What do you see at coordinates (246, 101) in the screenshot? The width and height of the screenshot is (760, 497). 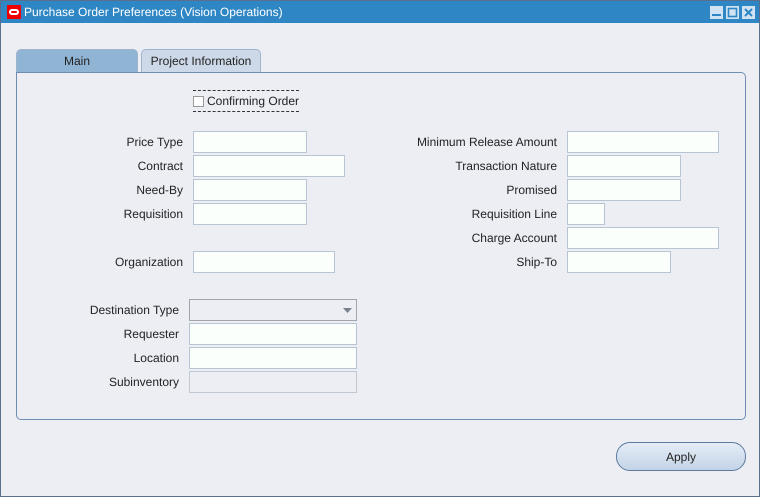 I see `confirming-order-checkbox: Confirming Order` at bounding box center [246, 101].